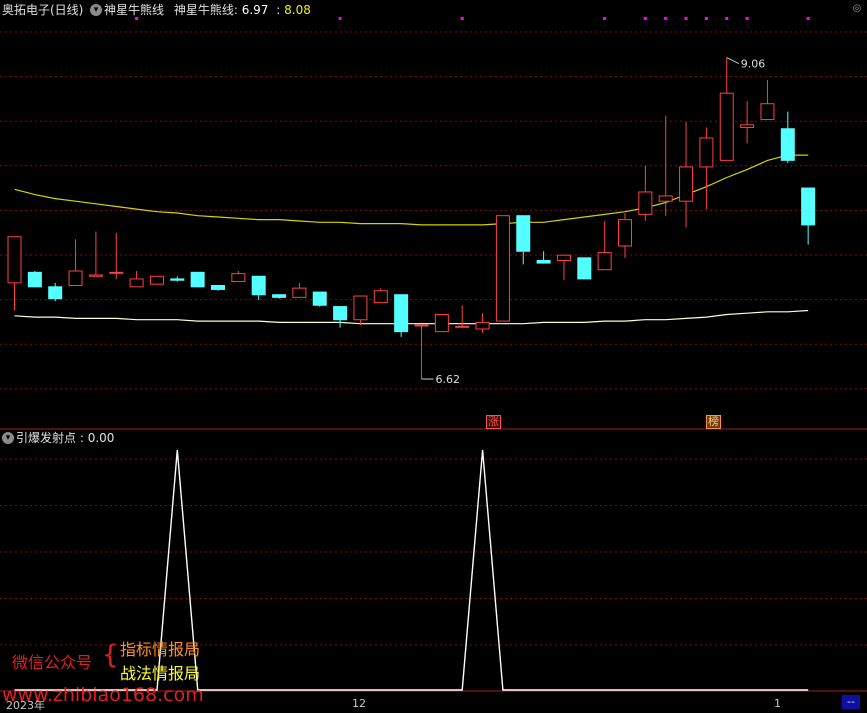 This screenshot has height=713, width=867. What do you see at coordinates (42, 10) in the screenshot?
I see `stock-title: 奥拓电子(日线)` at bounding box center [42, 10].